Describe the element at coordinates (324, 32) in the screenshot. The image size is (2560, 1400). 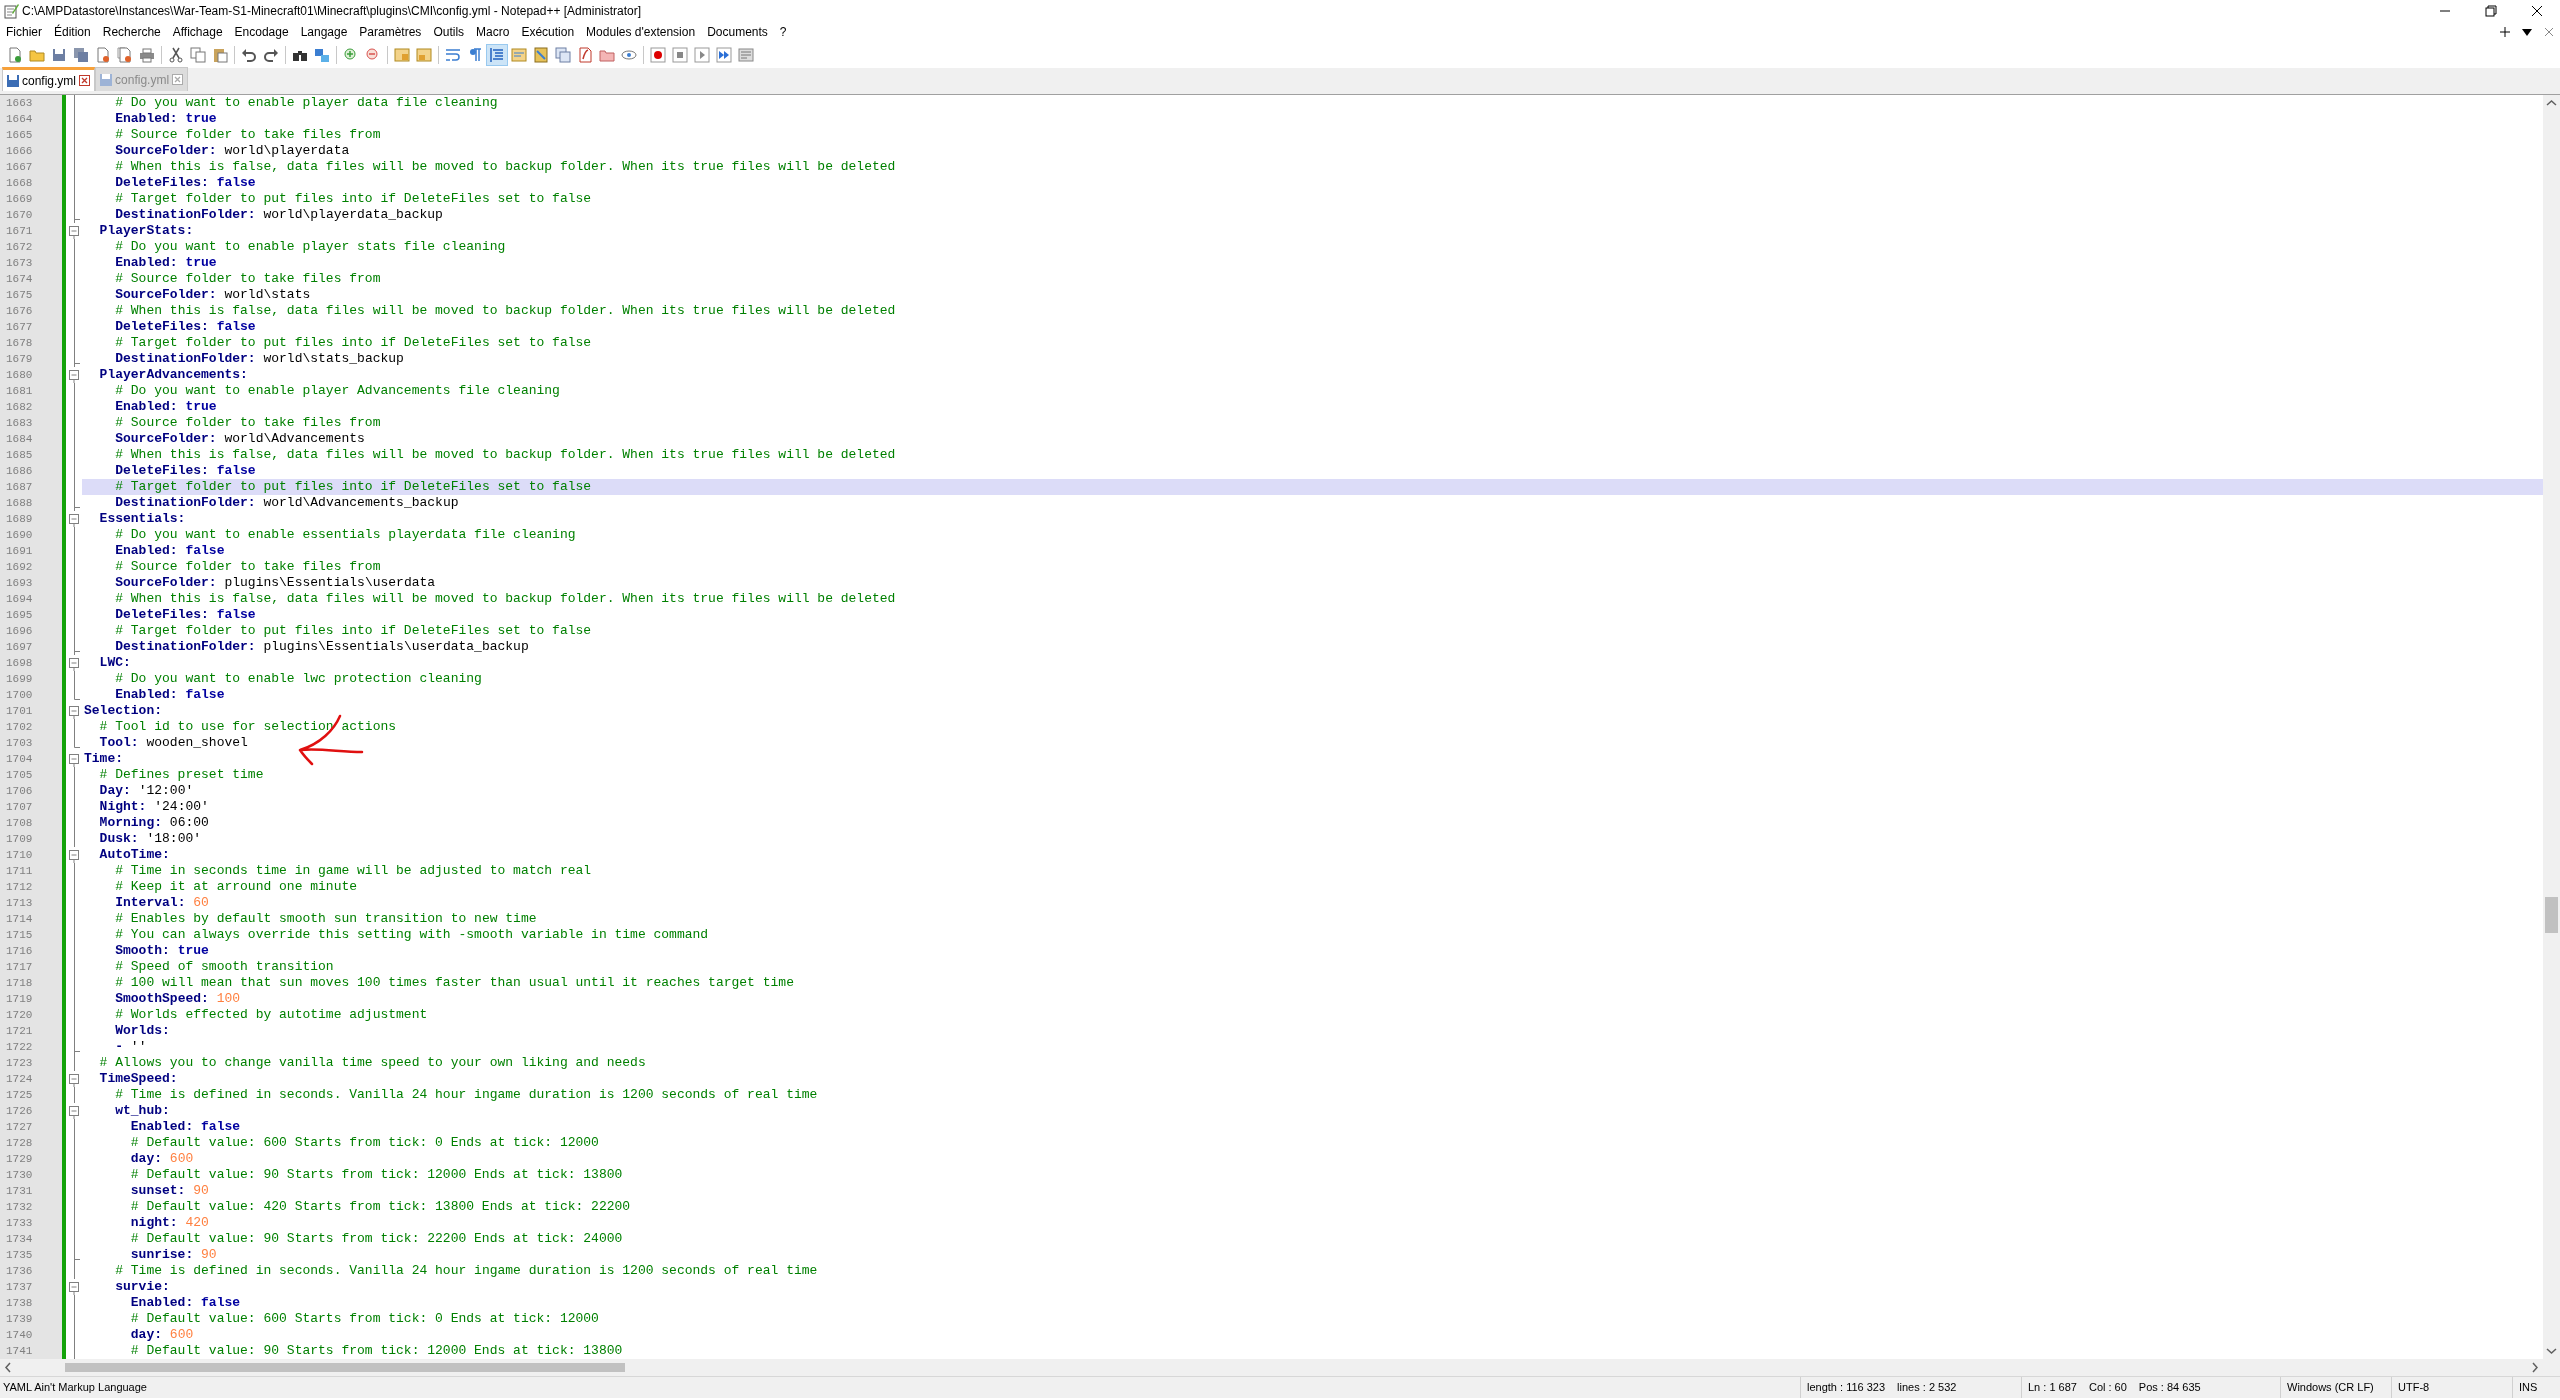
I see `menu-item: Langage` at that location.